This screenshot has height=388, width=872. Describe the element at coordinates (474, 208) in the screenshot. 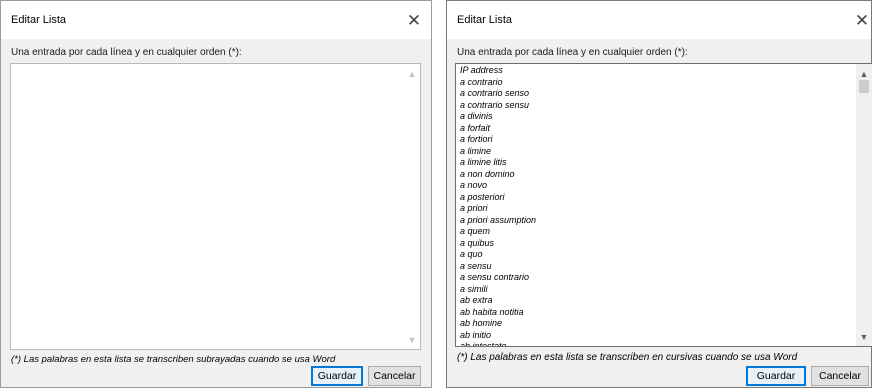

I see `list-item: a priori` at that location.